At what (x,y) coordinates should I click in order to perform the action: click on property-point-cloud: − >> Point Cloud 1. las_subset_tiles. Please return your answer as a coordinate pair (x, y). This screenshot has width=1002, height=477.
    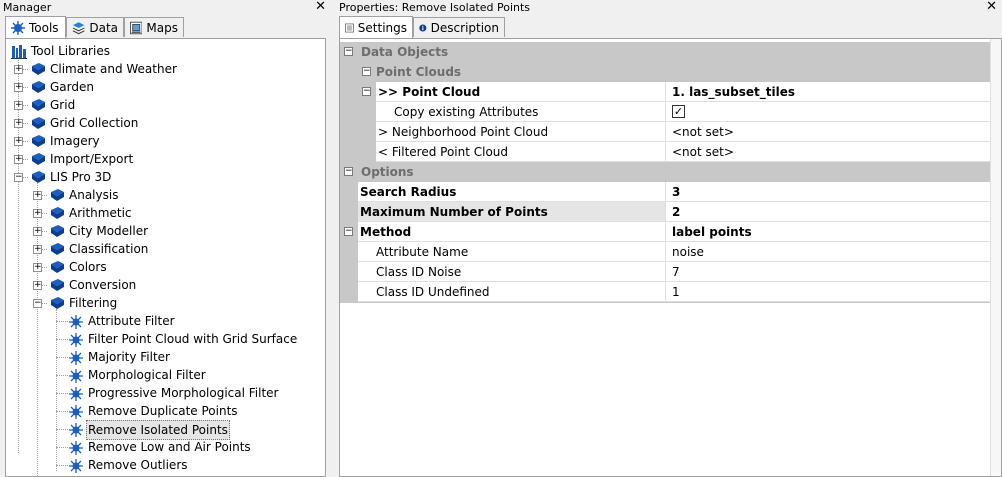
    Looking at the image, I should click on (666, 92).